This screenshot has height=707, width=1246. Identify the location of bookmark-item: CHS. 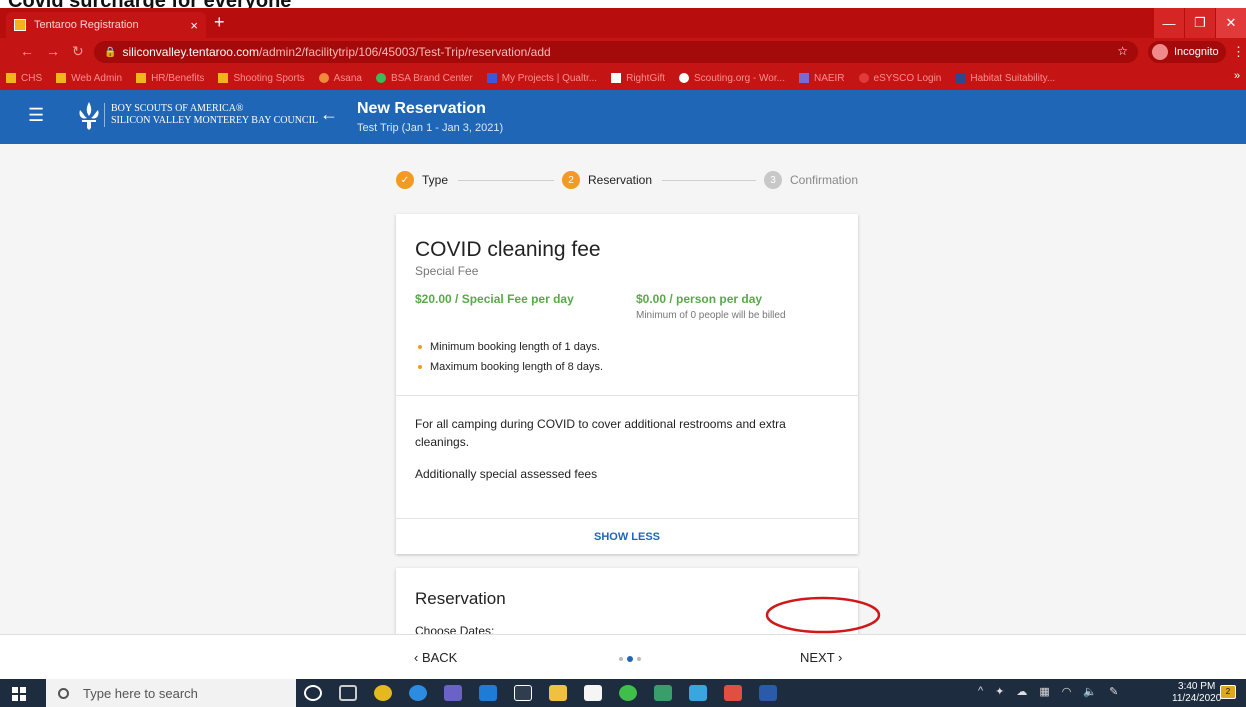
(24, 78).